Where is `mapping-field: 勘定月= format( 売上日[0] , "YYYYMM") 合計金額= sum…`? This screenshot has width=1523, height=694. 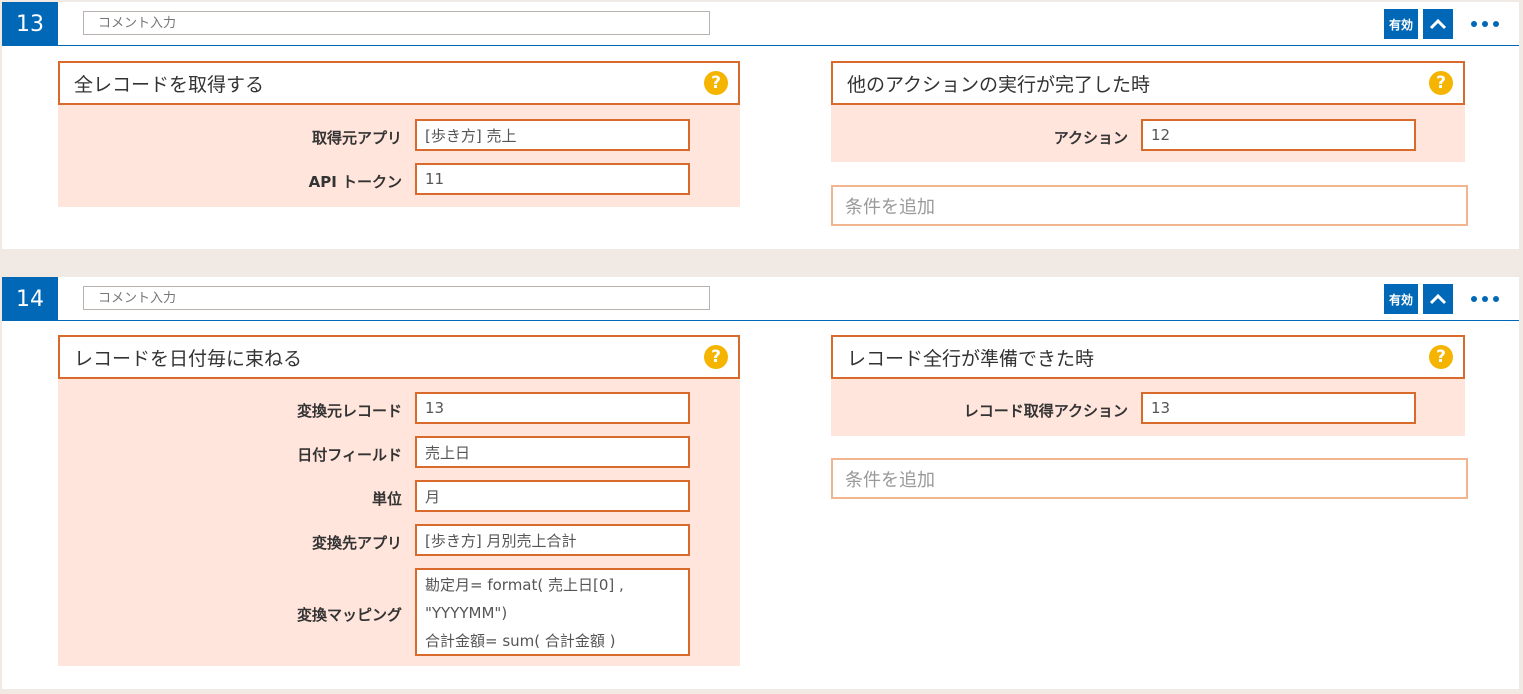
mapping-field: 勘定月= format( 売上日[0] , "YYYYMM") 合計金額= sum… is located at coordinates (552, 612).